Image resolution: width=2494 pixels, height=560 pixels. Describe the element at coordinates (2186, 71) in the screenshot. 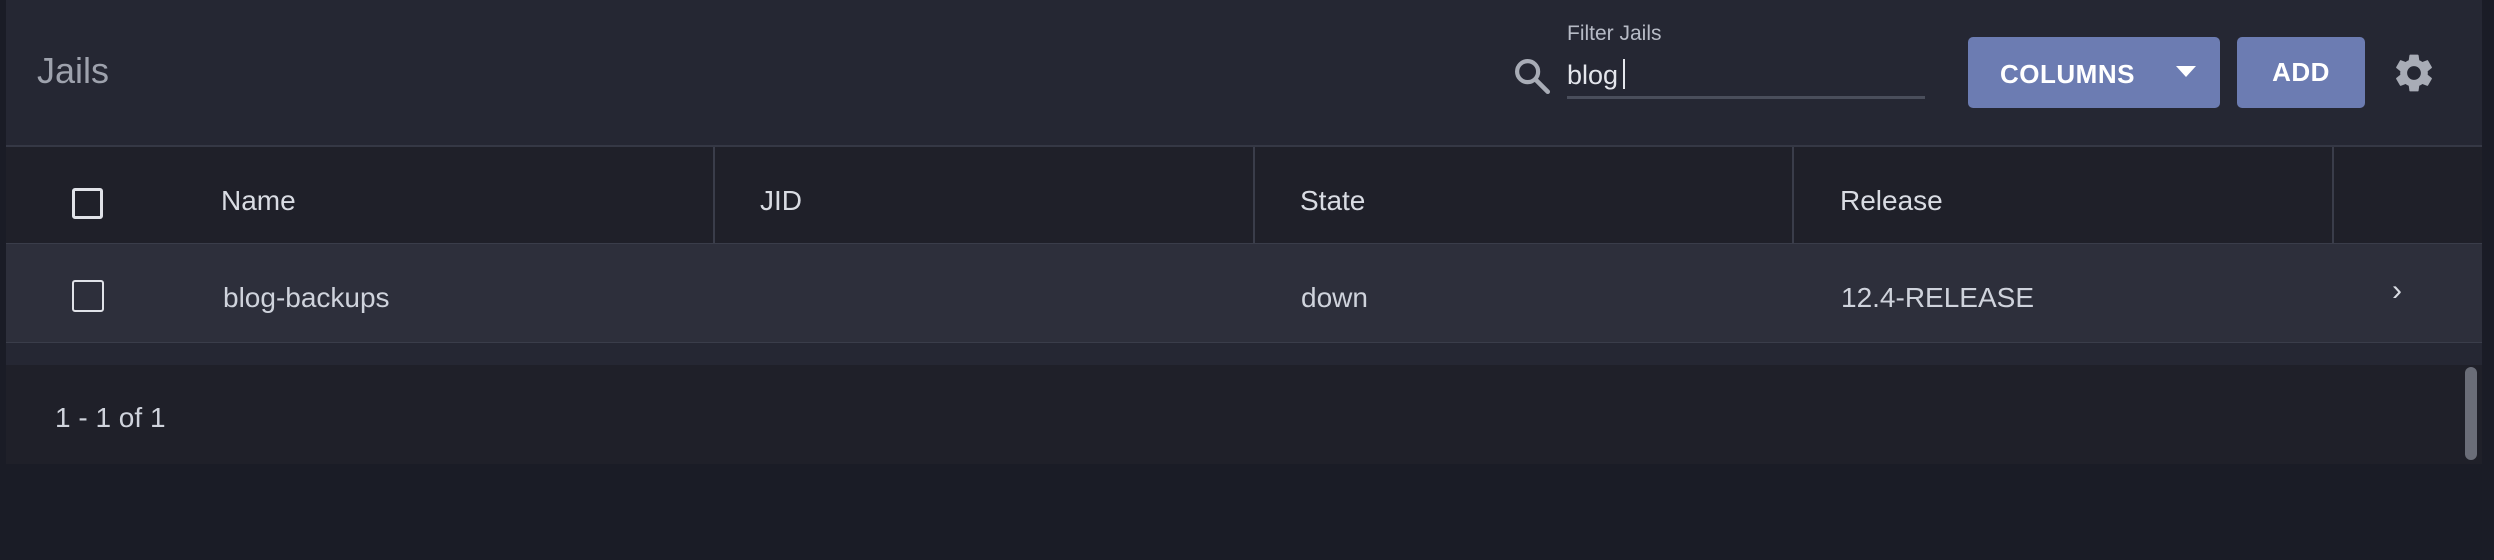

I see `dropdown-arrow-icon` at that location.